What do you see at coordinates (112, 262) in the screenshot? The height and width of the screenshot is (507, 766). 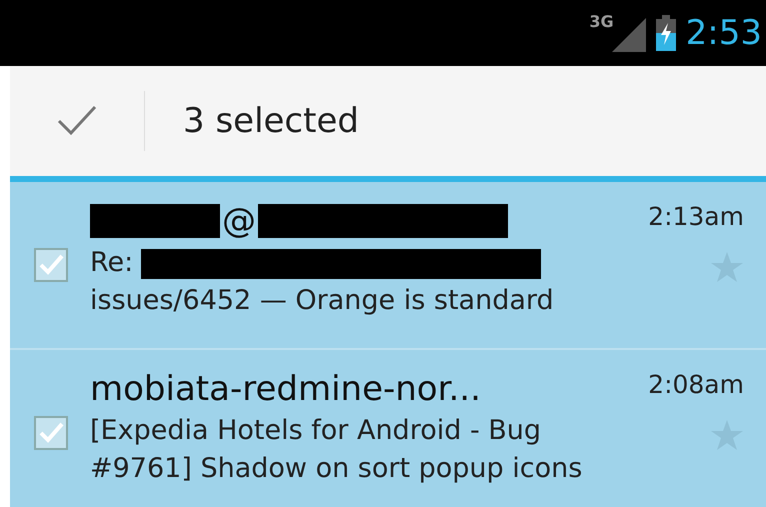 I see `subject-text: Re:` at bounding box center [112, 262].